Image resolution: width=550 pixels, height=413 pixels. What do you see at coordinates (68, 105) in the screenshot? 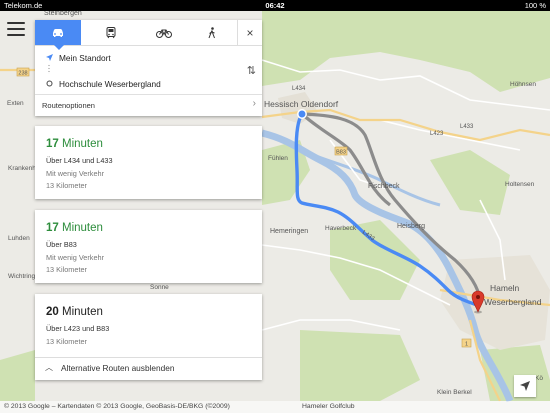
I see `route-options-link: Routenoptionen` at bounding box center [68, 105].